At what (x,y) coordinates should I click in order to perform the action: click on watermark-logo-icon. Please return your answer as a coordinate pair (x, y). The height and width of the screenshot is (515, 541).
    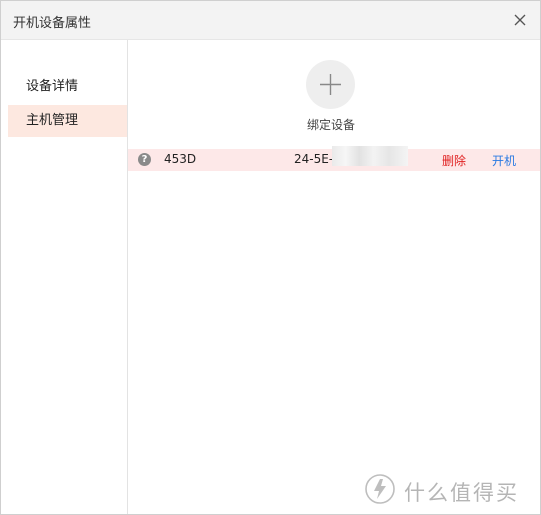
    Looking at the image, I should click on (380, 489).